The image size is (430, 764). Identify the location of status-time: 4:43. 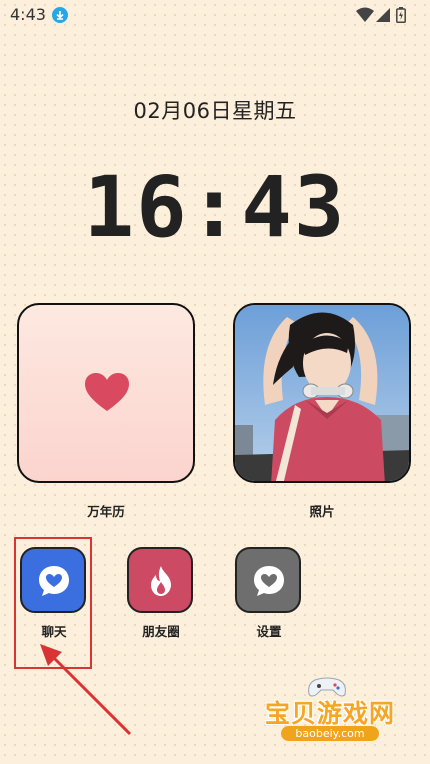
(28, 14).